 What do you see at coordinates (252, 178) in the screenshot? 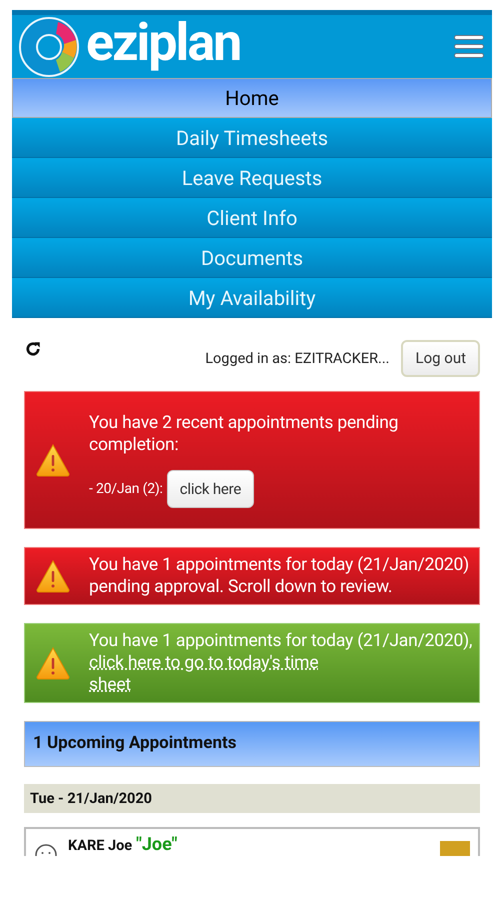
I see `nav-item: Leave Requests` at bounding box center [252, 178].